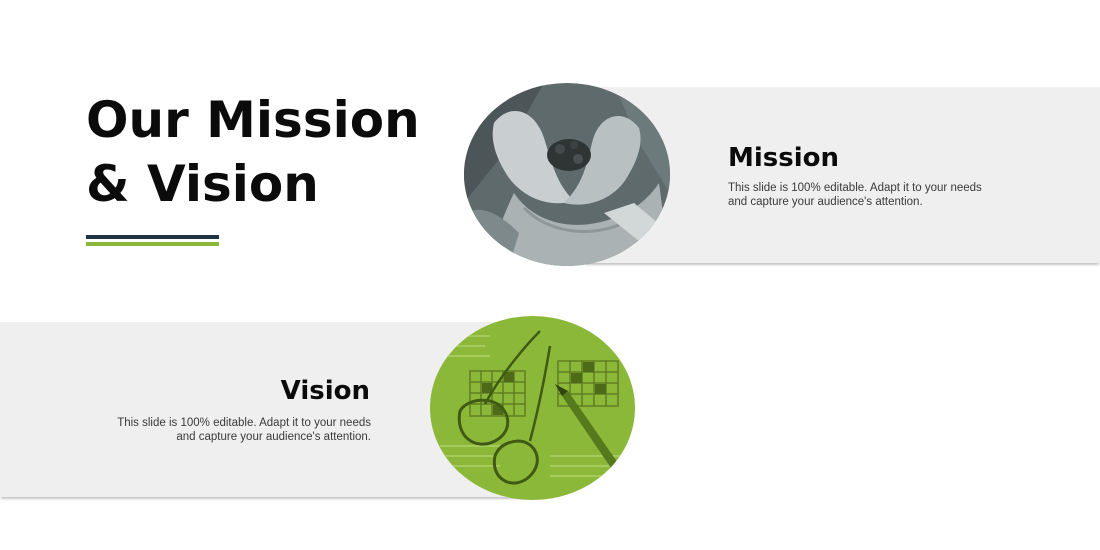 The image size is (1100, 550). What do you see at coordinates (784, 158) in the screenshot?
I see `mission-heading: Mission` at bounding box center [784, 158].